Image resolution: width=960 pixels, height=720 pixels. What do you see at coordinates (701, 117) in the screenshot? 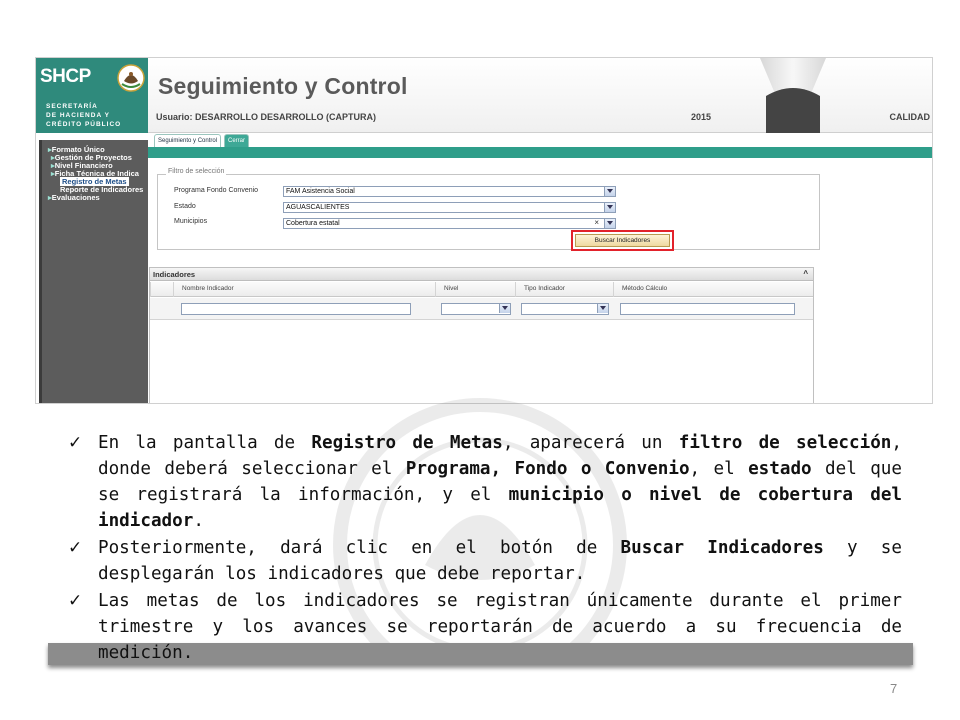
I see `fiscal-year: 2015` at bounding box center [701, 117].